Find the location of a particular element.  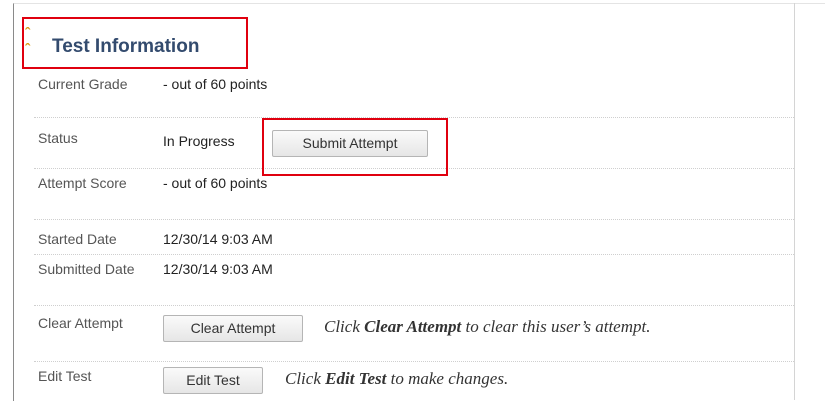

edit-test-label: Edit Test is located at coordinates (65, 376).